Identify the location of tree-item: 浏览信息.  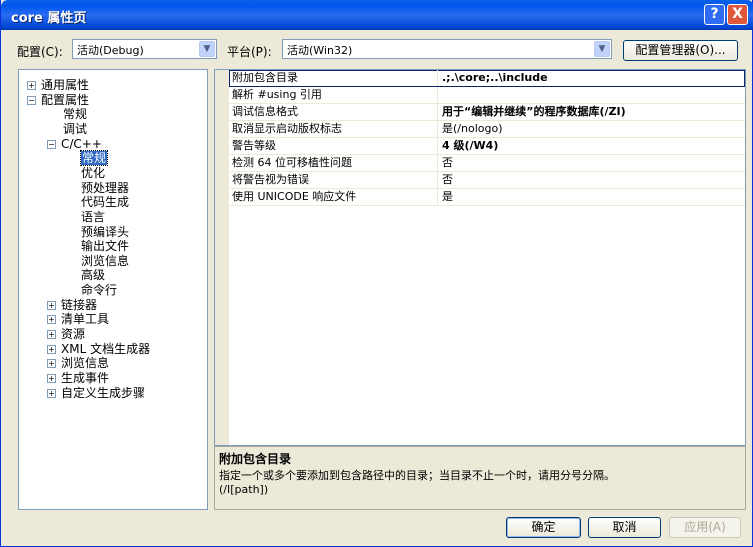
(105, 261).